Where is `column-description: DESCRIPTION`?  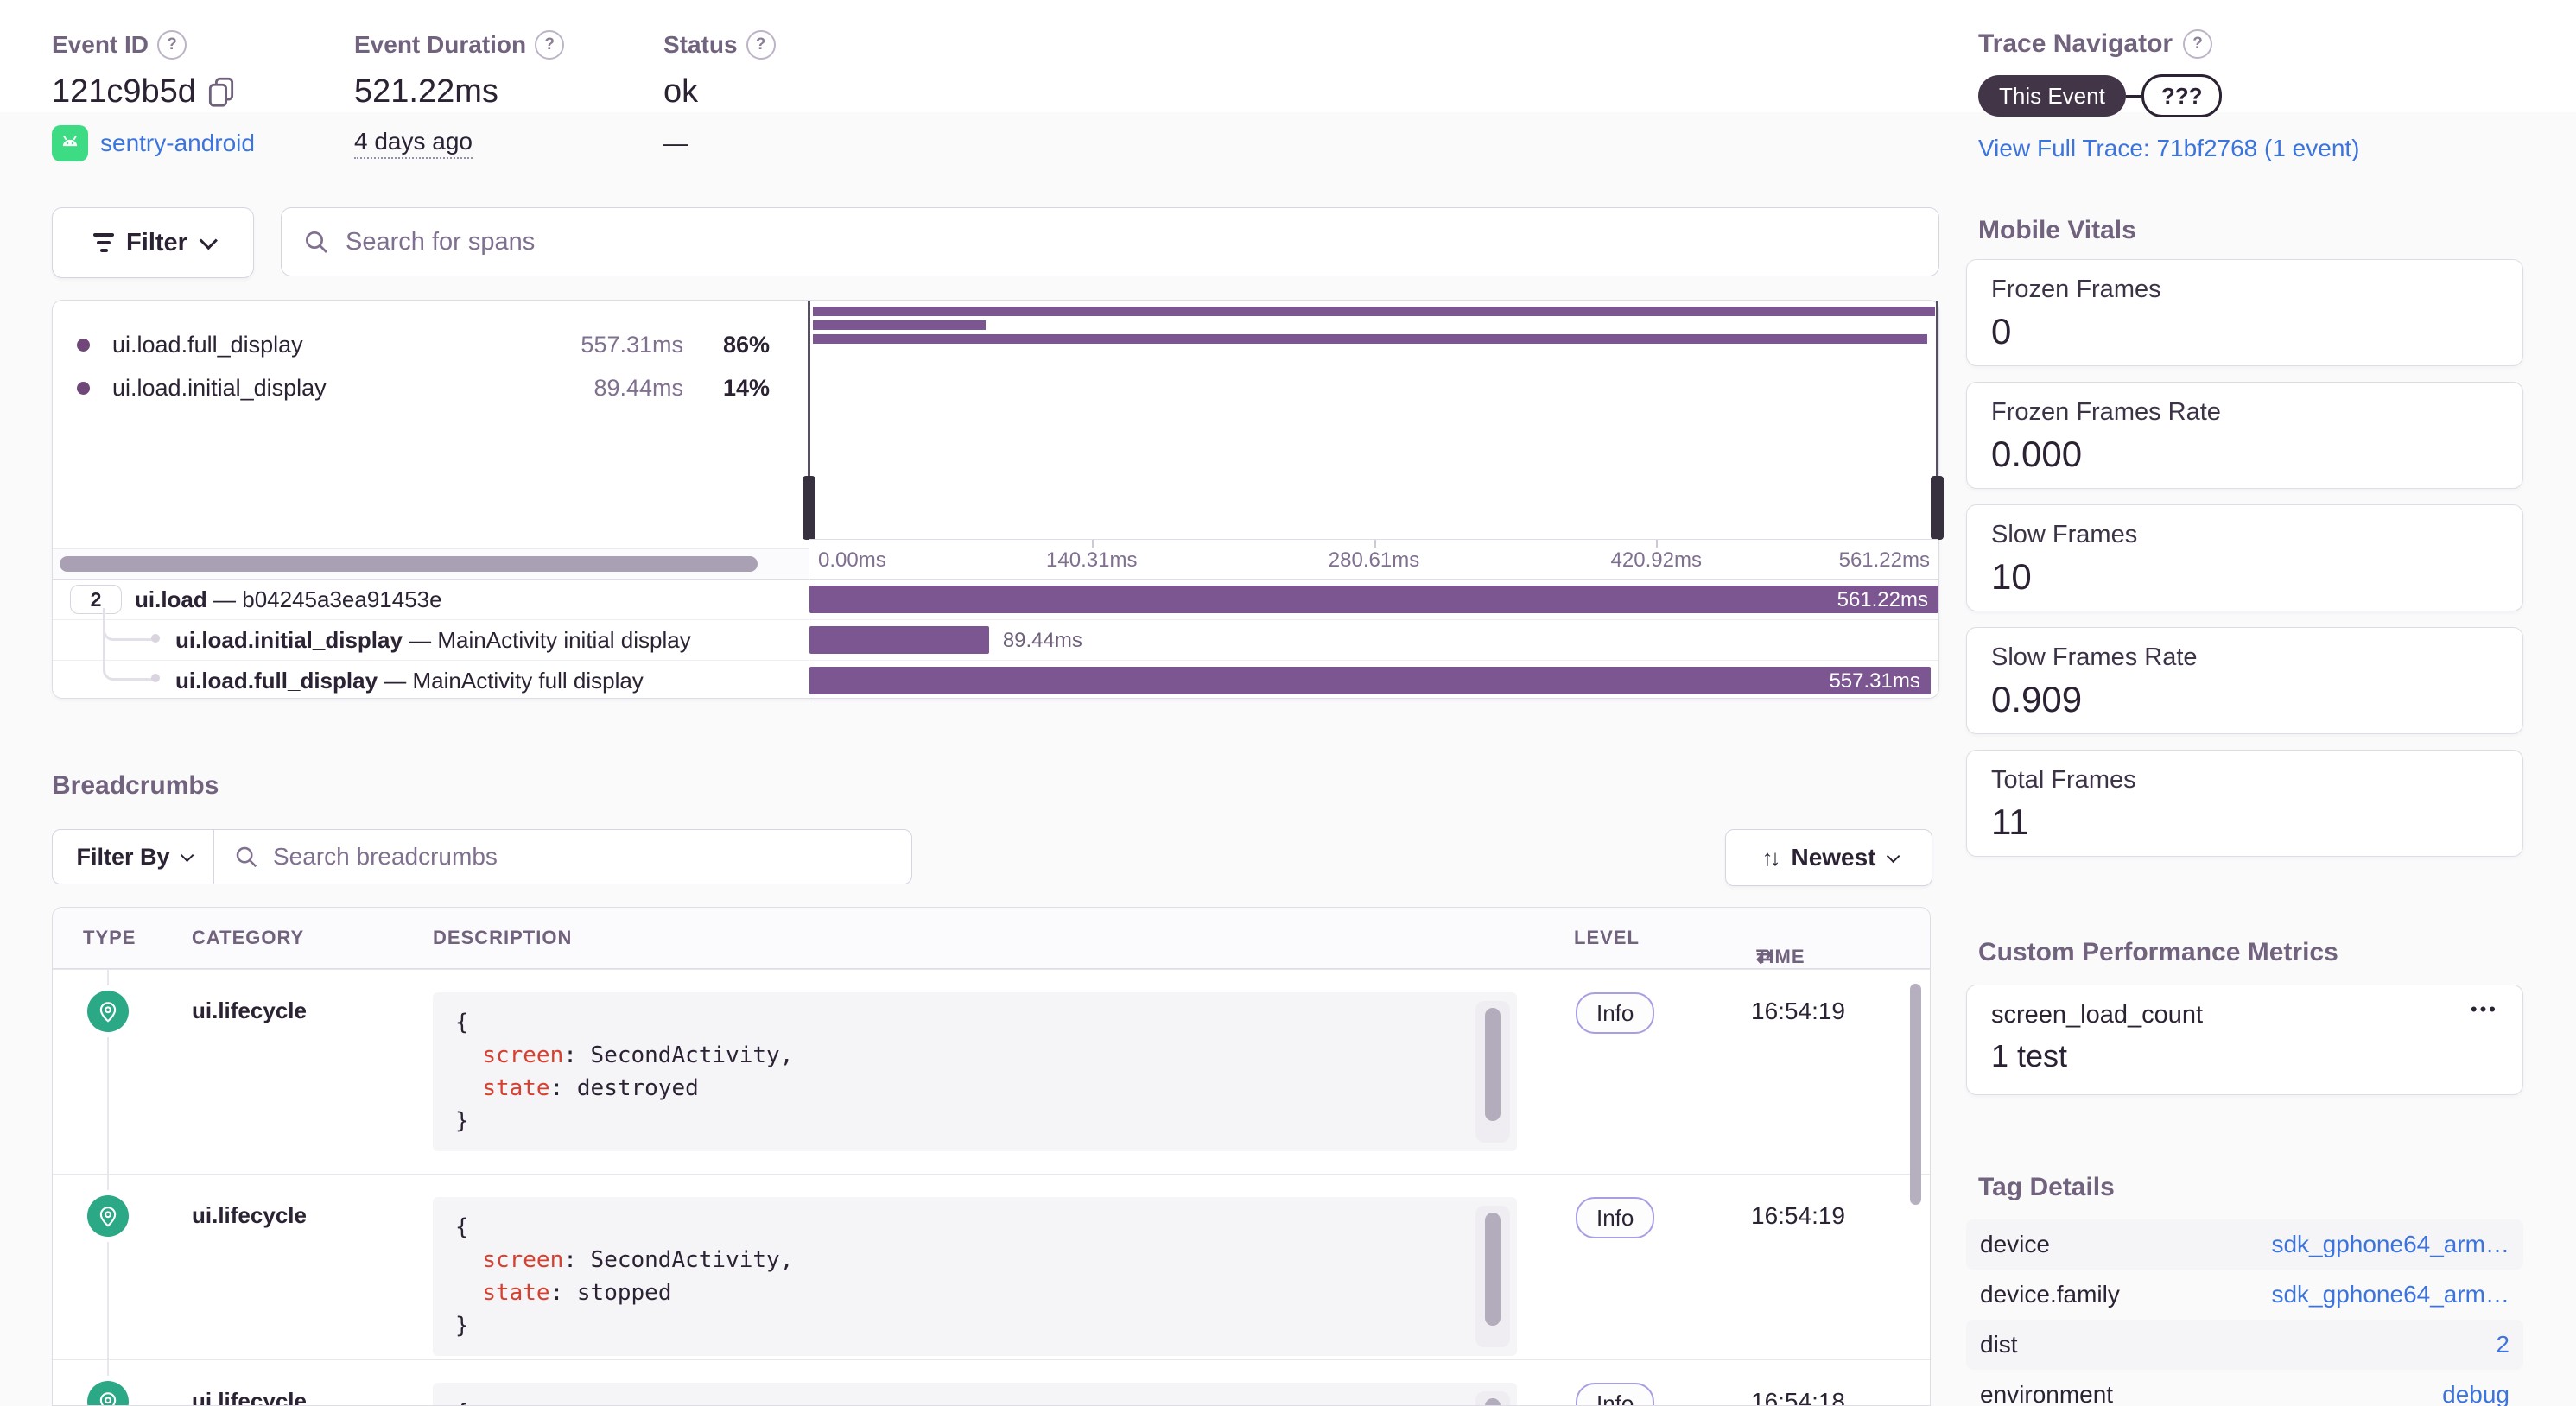 column-description: DESCRIPTION is located at coordinates (503, 938).